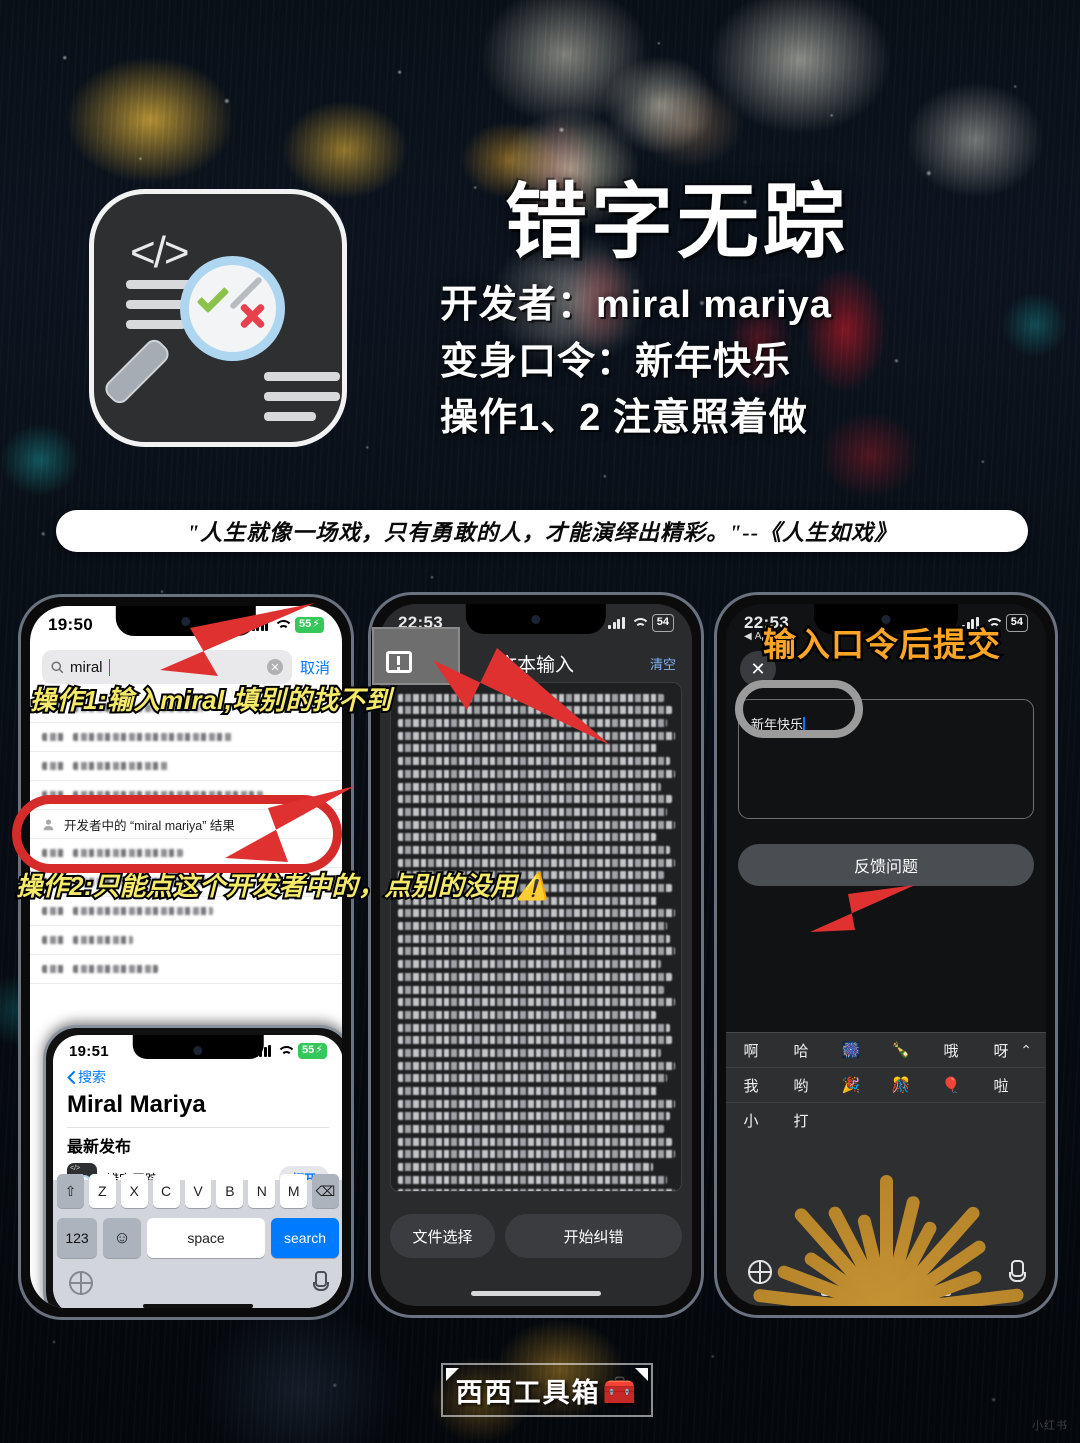 This screenshot has height=1443, width=1080. I want to click on key-emoji: ☺, so click(122, 1238).